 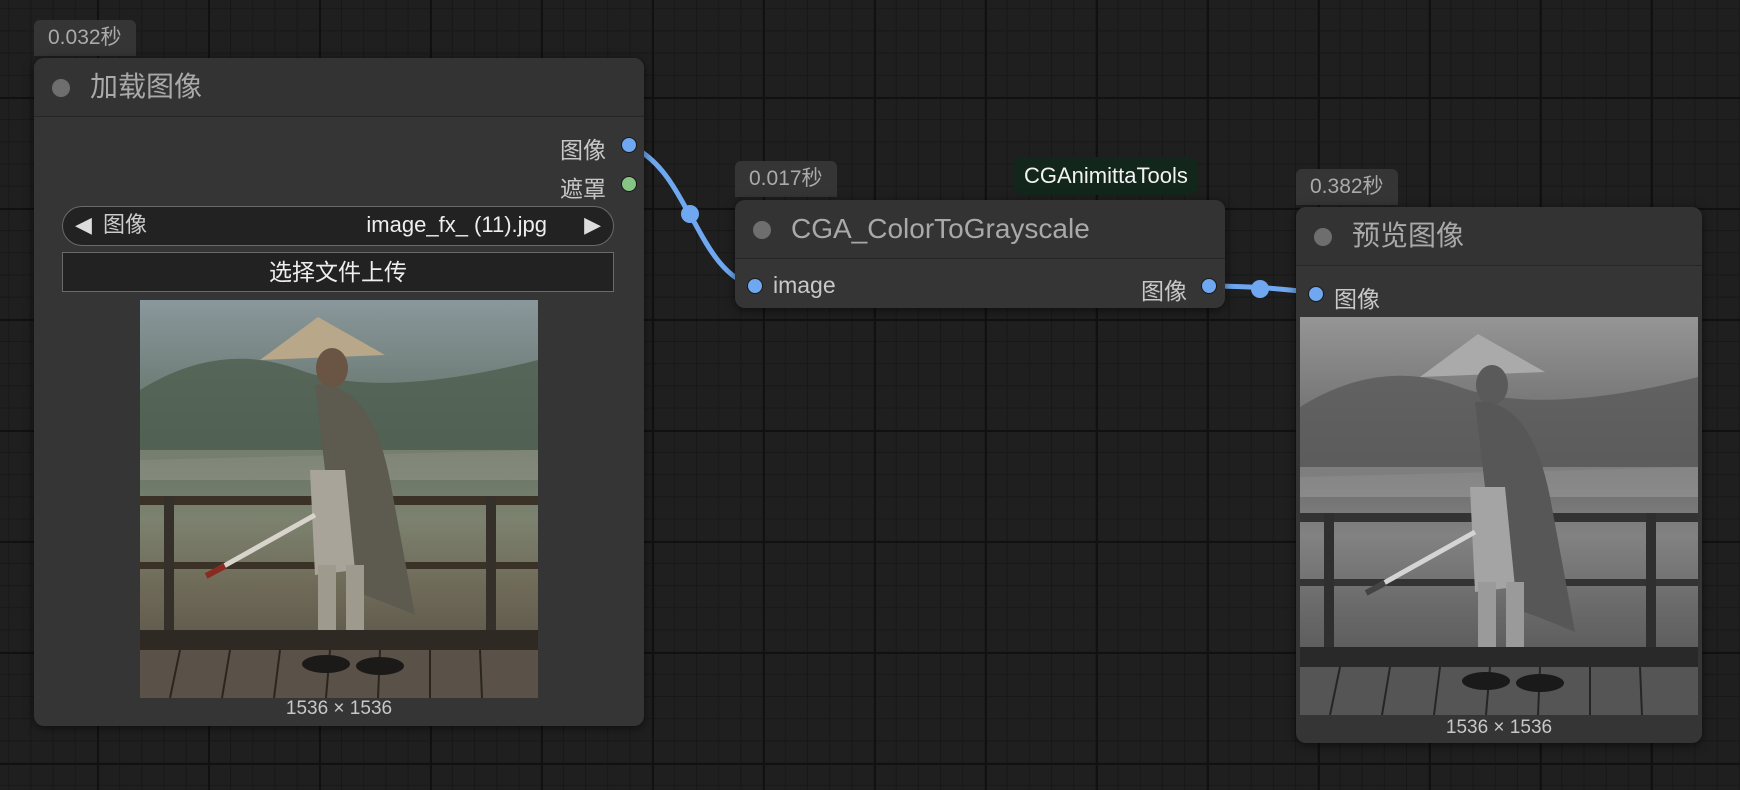 I want to click on output-slot-mask, so click(x=629, y=184).